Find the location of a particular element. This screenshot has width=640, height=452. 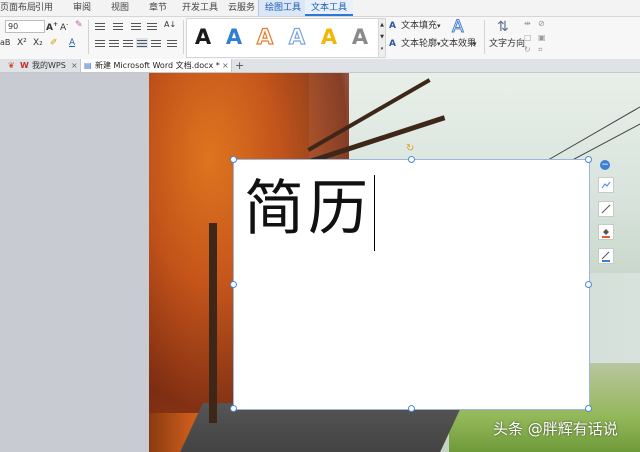

tab-document: ▤ 新建 Microsoft Word 文档.docx * × is located at coordinates (156, 65).